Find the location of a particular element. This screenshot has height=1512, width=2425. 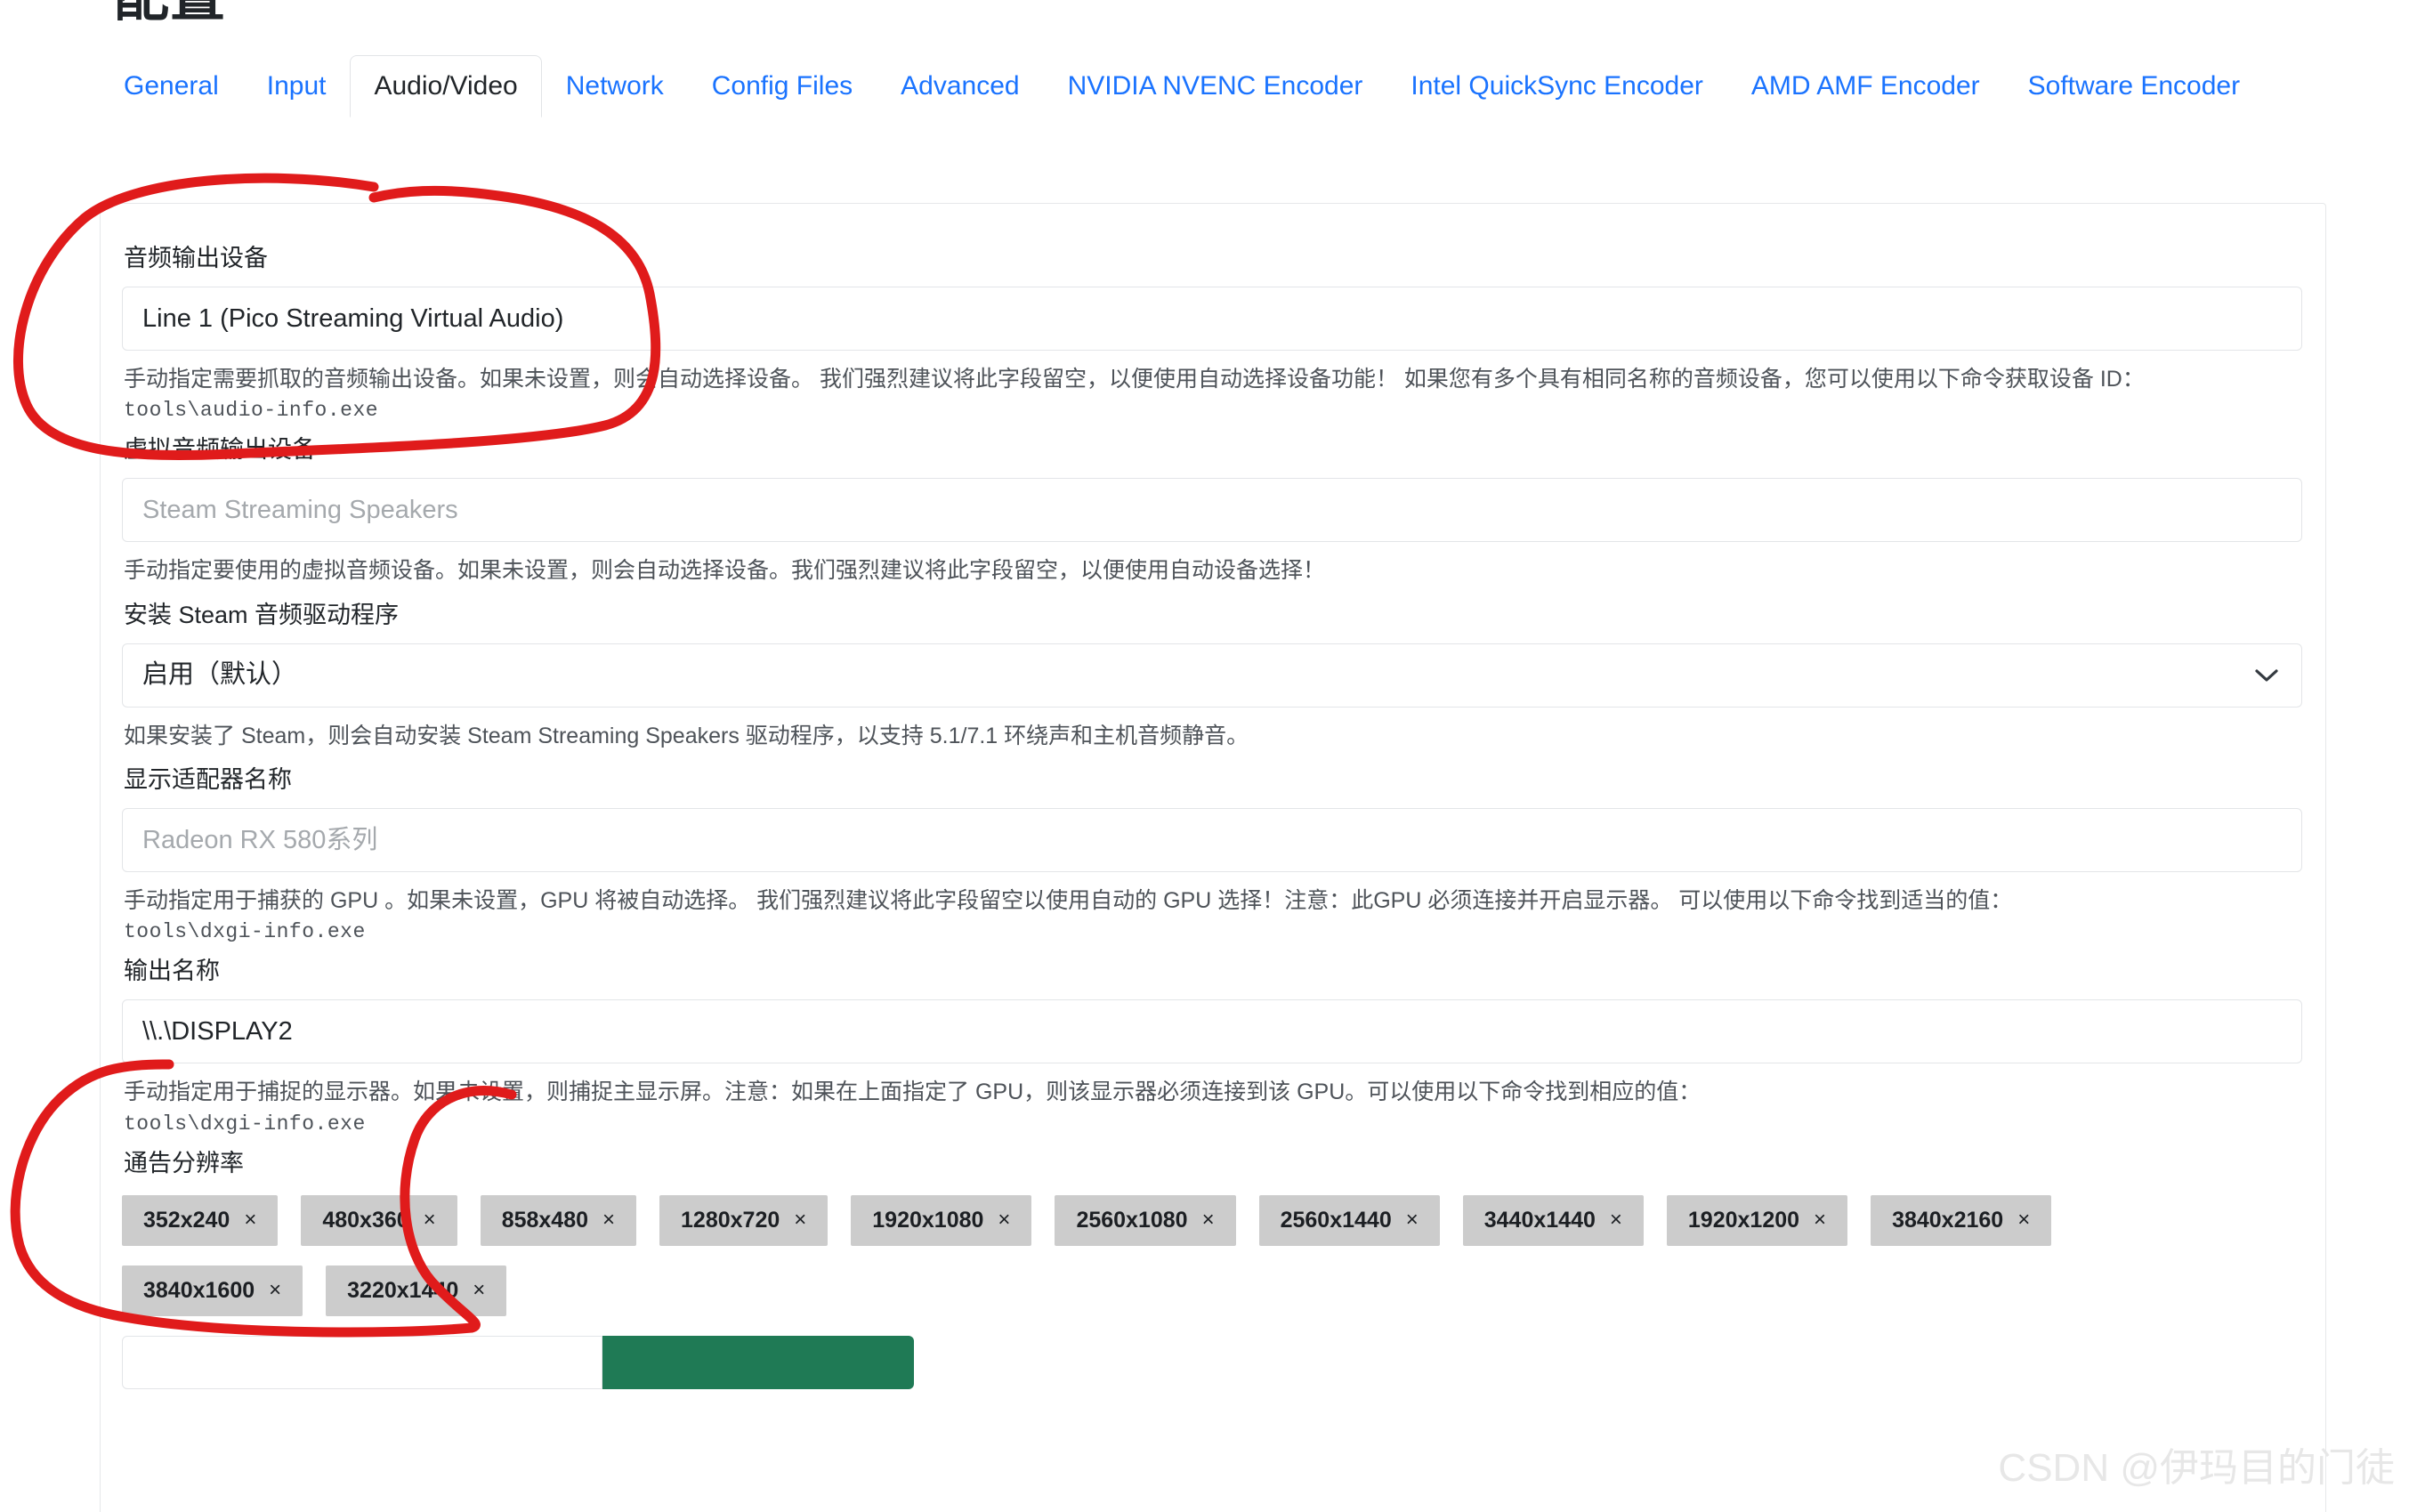

tab-audio-video: Audio/Video is located at coordinates (446, 86).